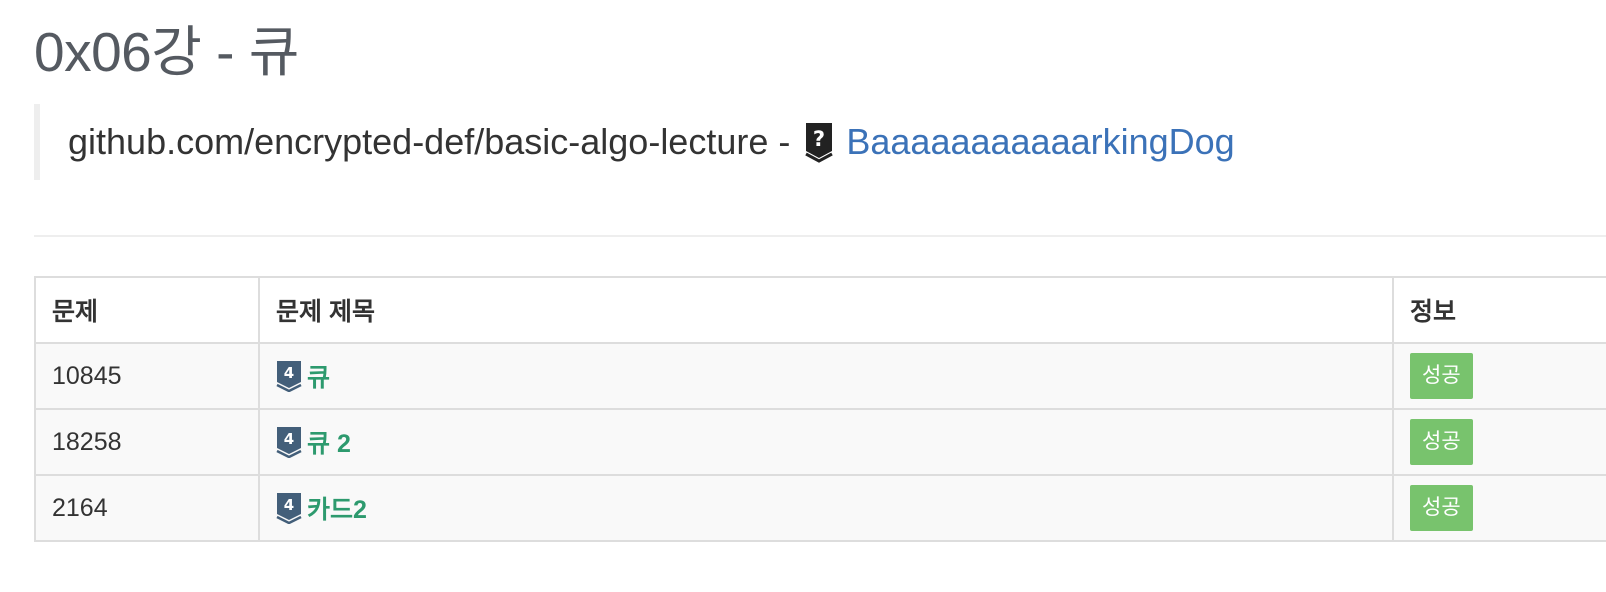 The image size is (1606, 592). I want to click on header-problem-title: 문제 제목, so click(826, 310).